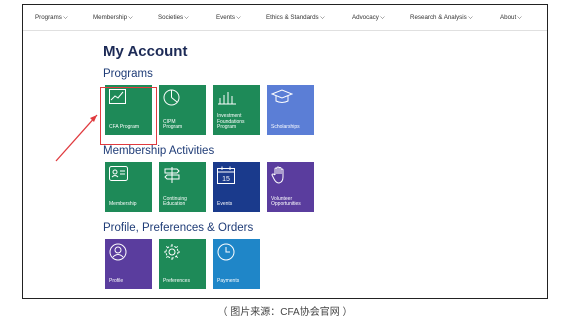 The height and width of the screenshot is (323, 570). Describe the element at coordinates (128, 264) in the screenshot. I see `tile-profile: Profile` at that location.